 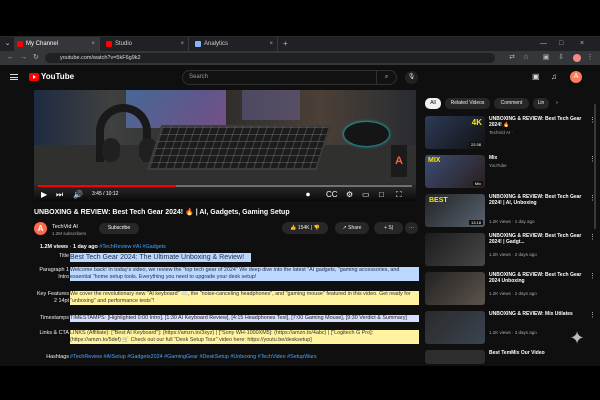 What do you see at coordinates (388, 228) in the screenshot?
I see `save-button: + Sḽ` at bounding box center [388, 228].